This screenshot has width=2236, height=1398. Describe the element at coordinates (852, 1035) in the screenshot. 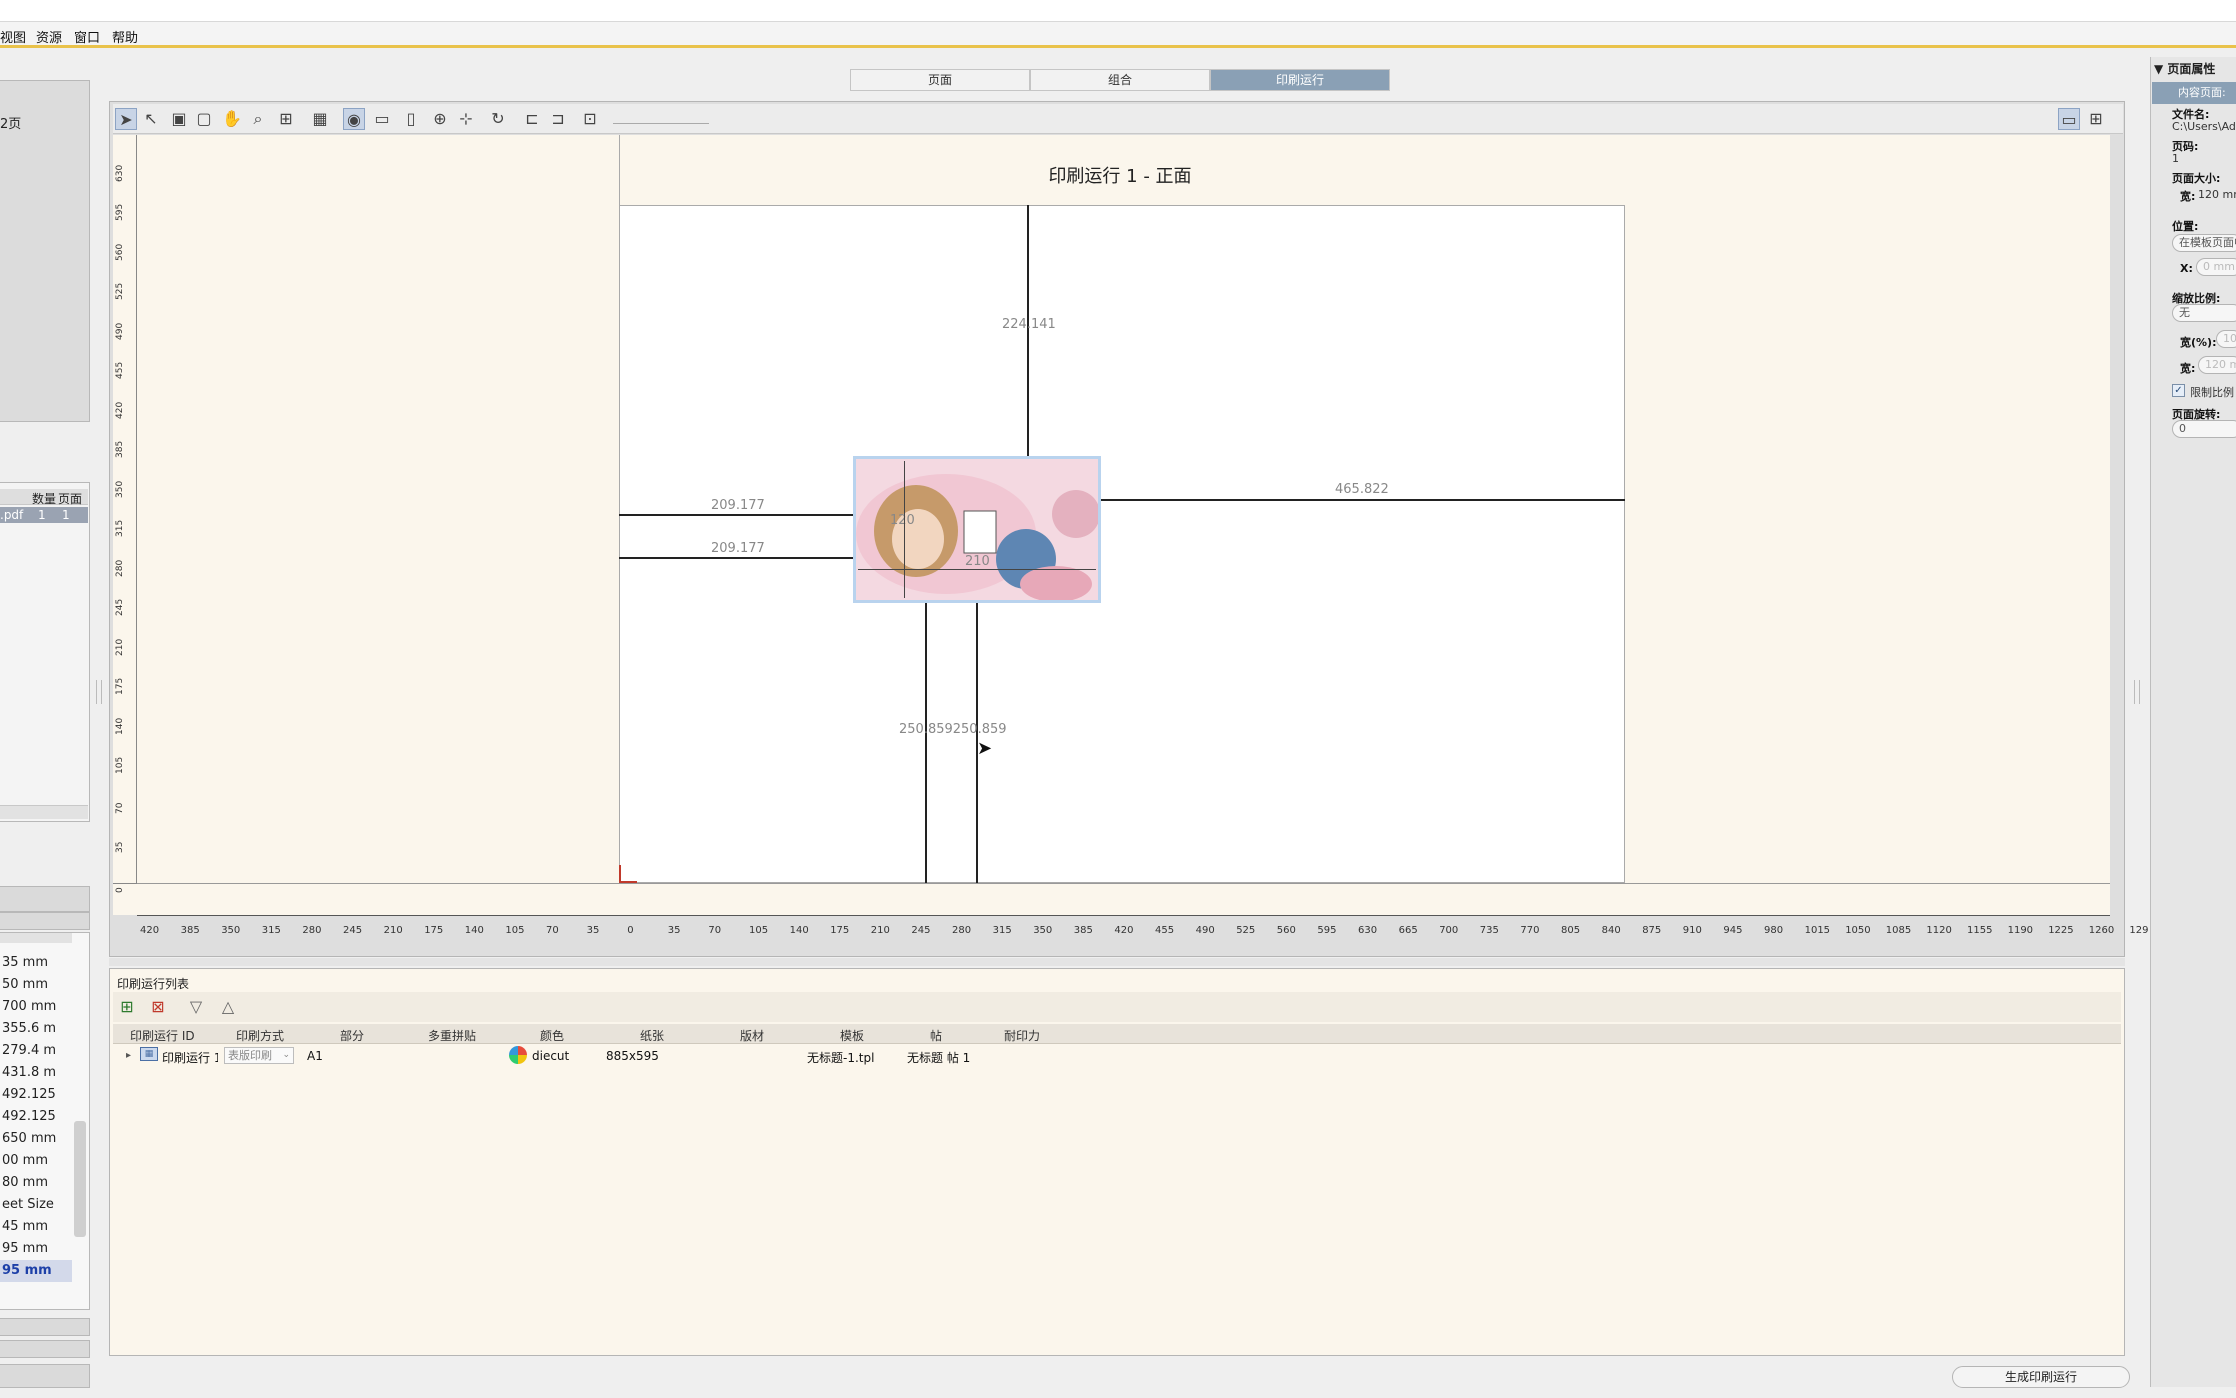

I see `col-template: 模板` at that location.